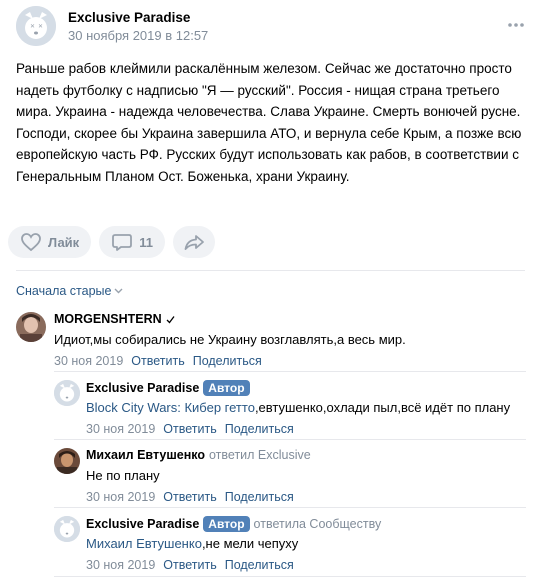 The width and height of the screenshot is (541, 582). Describe the element at coordinates (64, 242) in the screenshot. I see `like-label: Лайк` at that location.